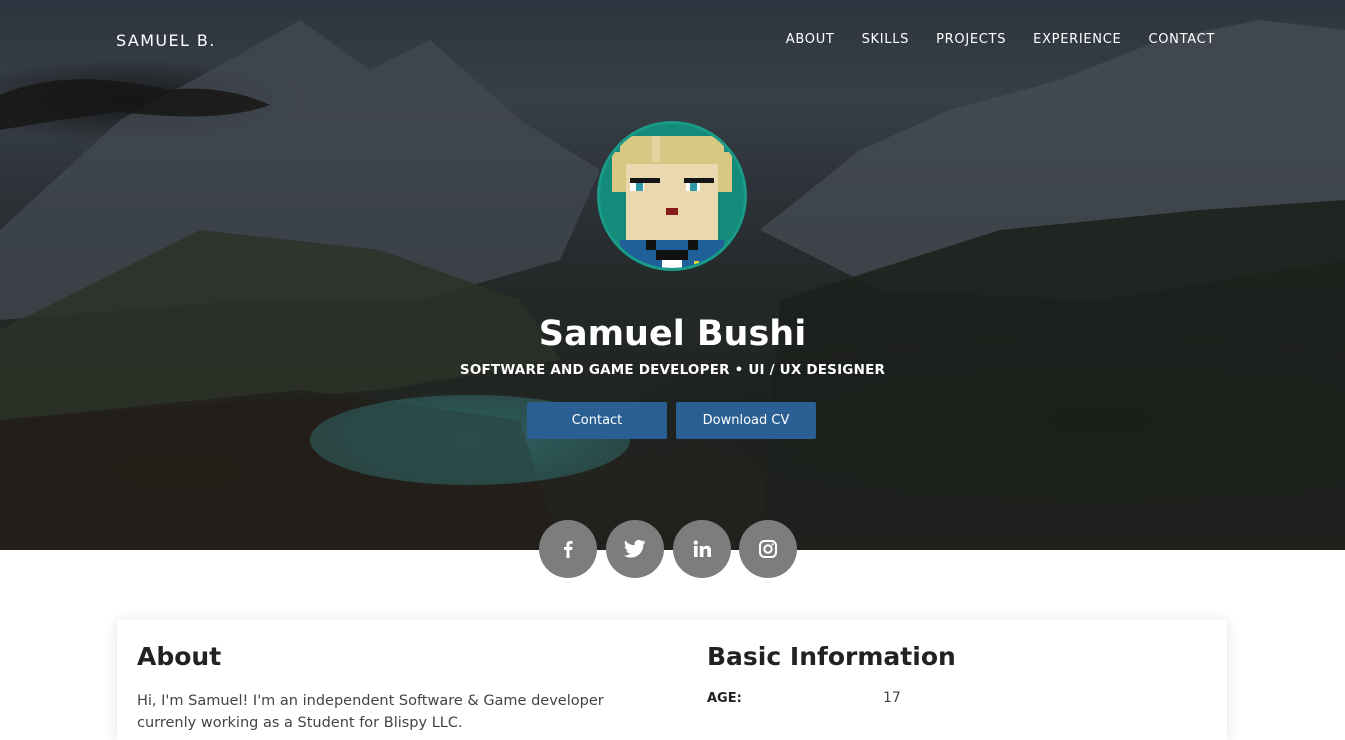 The width and height of the screenshot is (1345, 740). I want to click on avatar, so click(672, 196).